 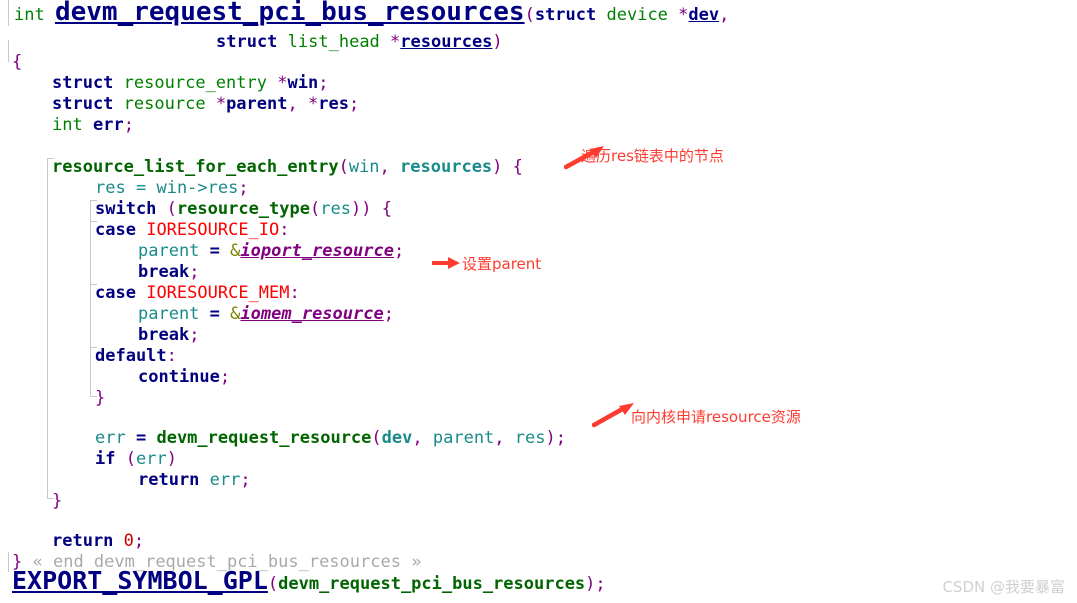 I want to click on return-value-zero: 0, so click(x=128, y=541).